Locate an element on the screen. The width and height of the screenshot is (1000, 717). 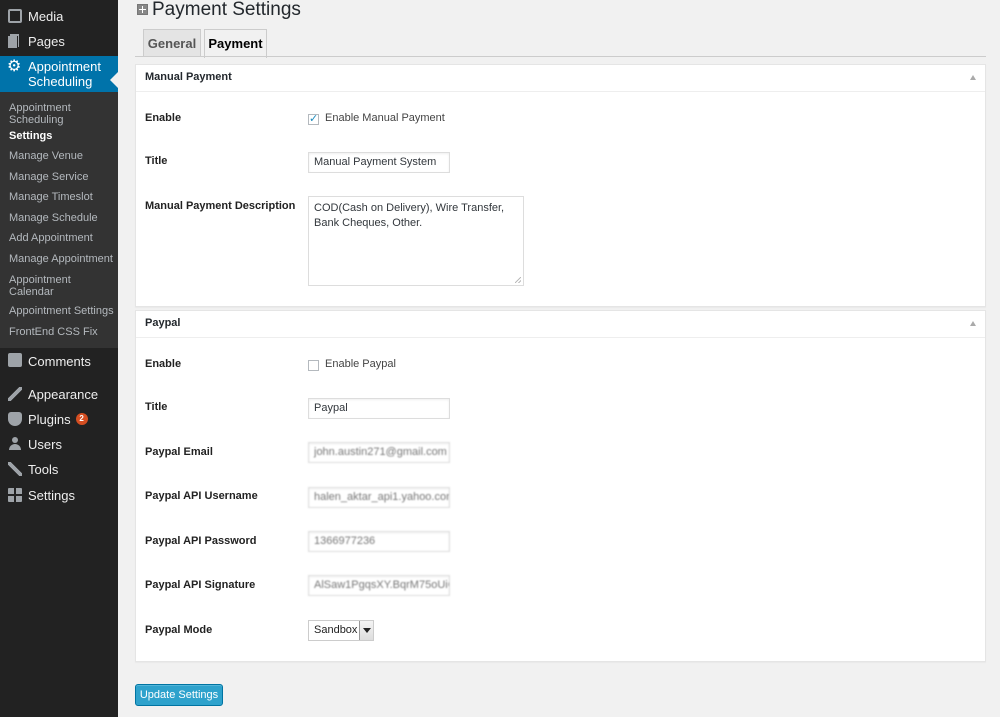
menu-comments: Comments is located at coordinates (59, 361).